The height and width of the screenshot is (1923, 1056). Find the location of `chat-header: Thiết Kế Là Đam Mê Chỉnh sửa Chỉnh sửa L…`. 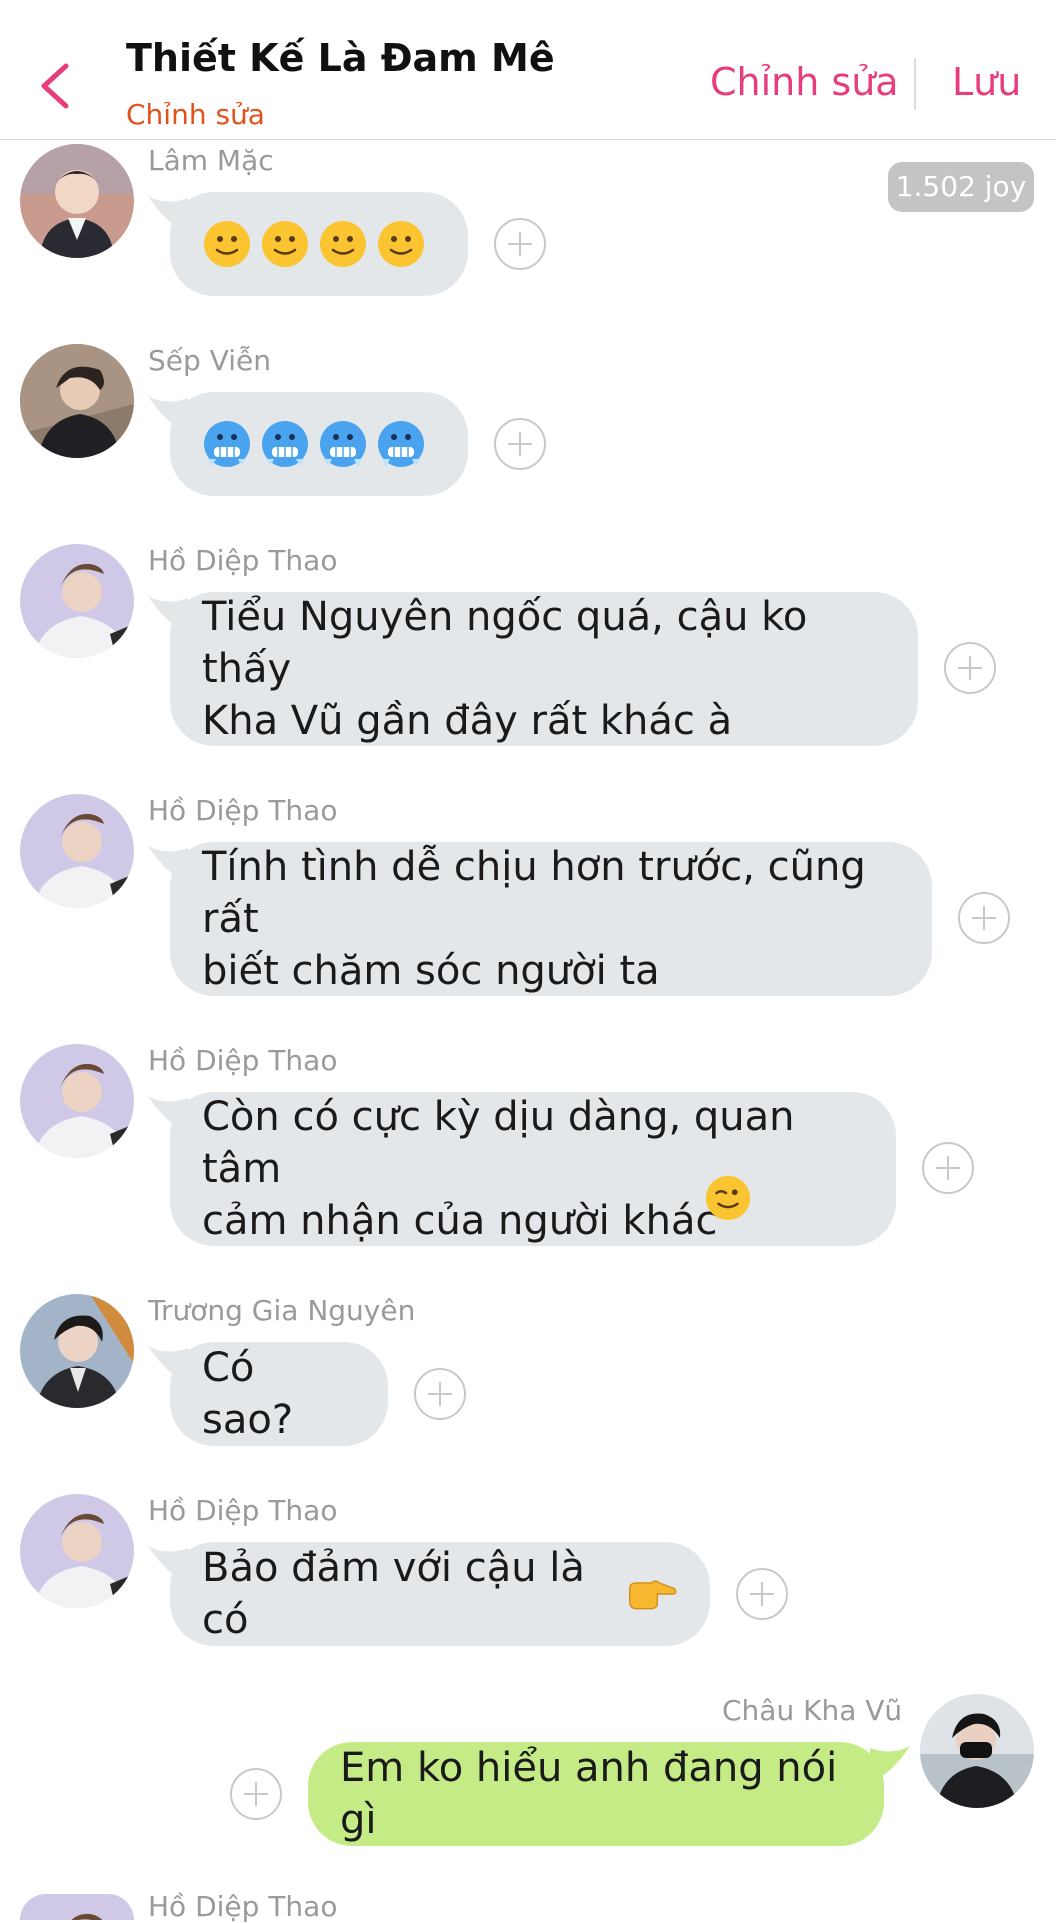

chat-header: Thiết Kế Là Đam Mê Chỉnh sửa Chỉnh sửa L… is located at coordinates (528, 70).